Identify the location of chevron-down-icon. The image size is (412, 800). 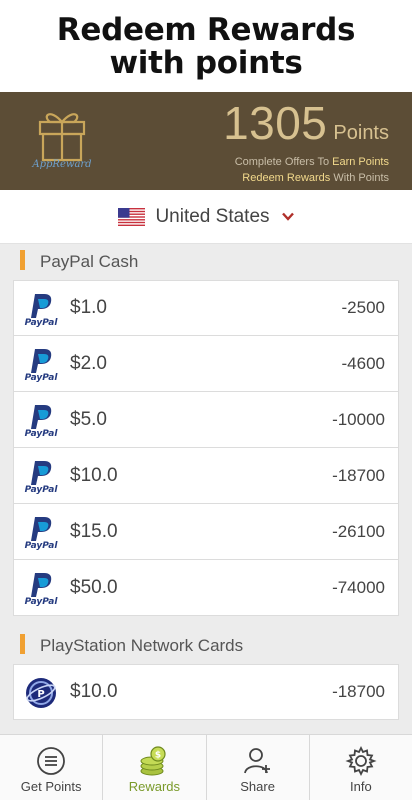
(287, 216).